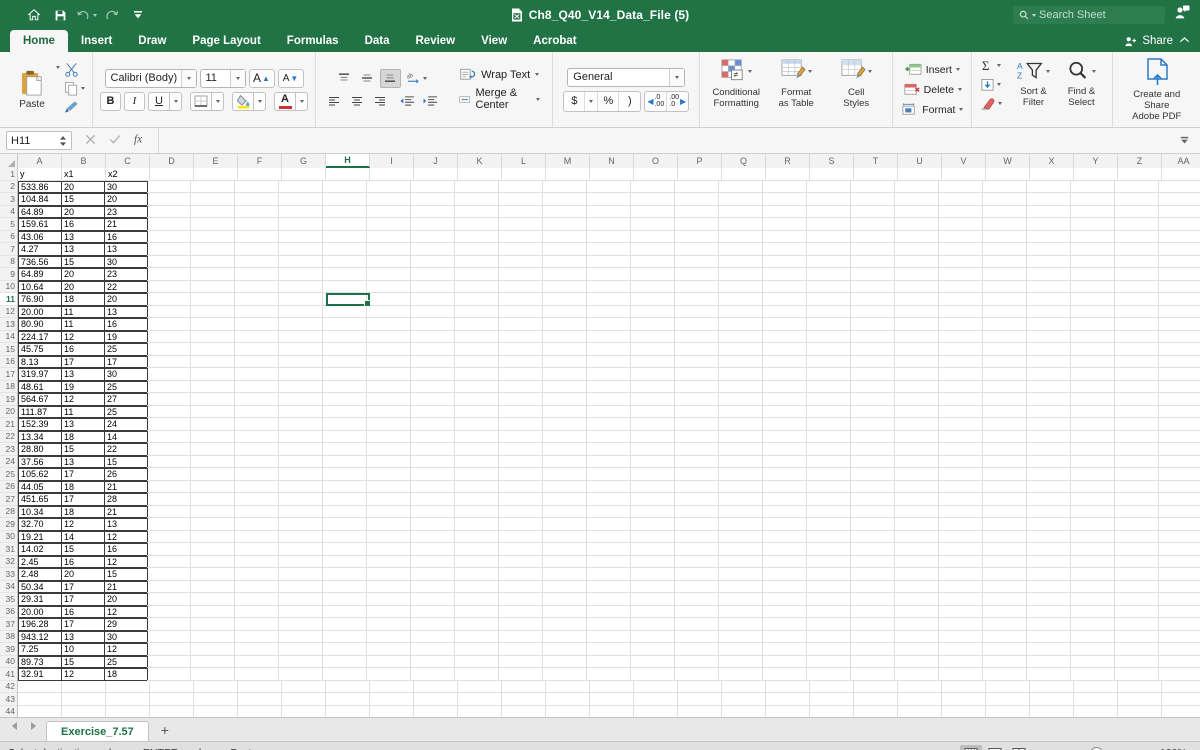 The width and height of the screenshot is (1200, 750). I want to click on cell-H27, so click(345, 499).